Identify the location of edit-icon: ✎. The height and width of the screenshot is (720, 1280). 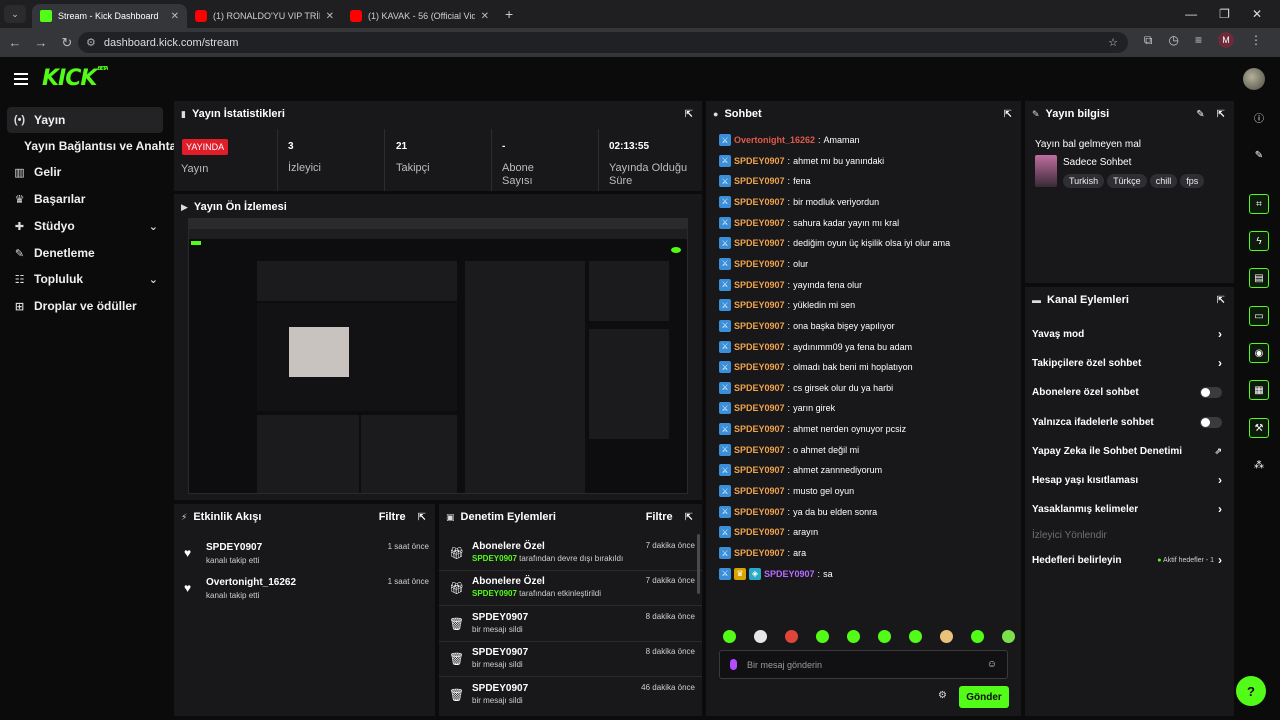
(1200, 114).